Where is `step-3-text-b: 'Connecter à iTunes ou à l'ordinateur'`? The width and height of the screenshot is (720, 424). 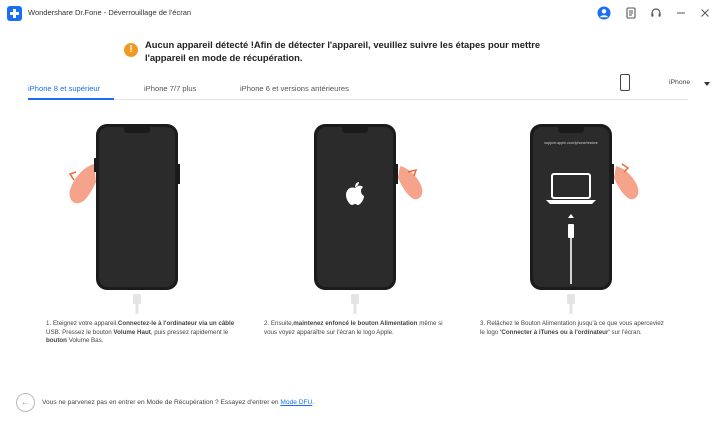
step-3-text-b: 'Connecter à iTunes ou à l'ordinateur' is located at coordinates (554, 332).